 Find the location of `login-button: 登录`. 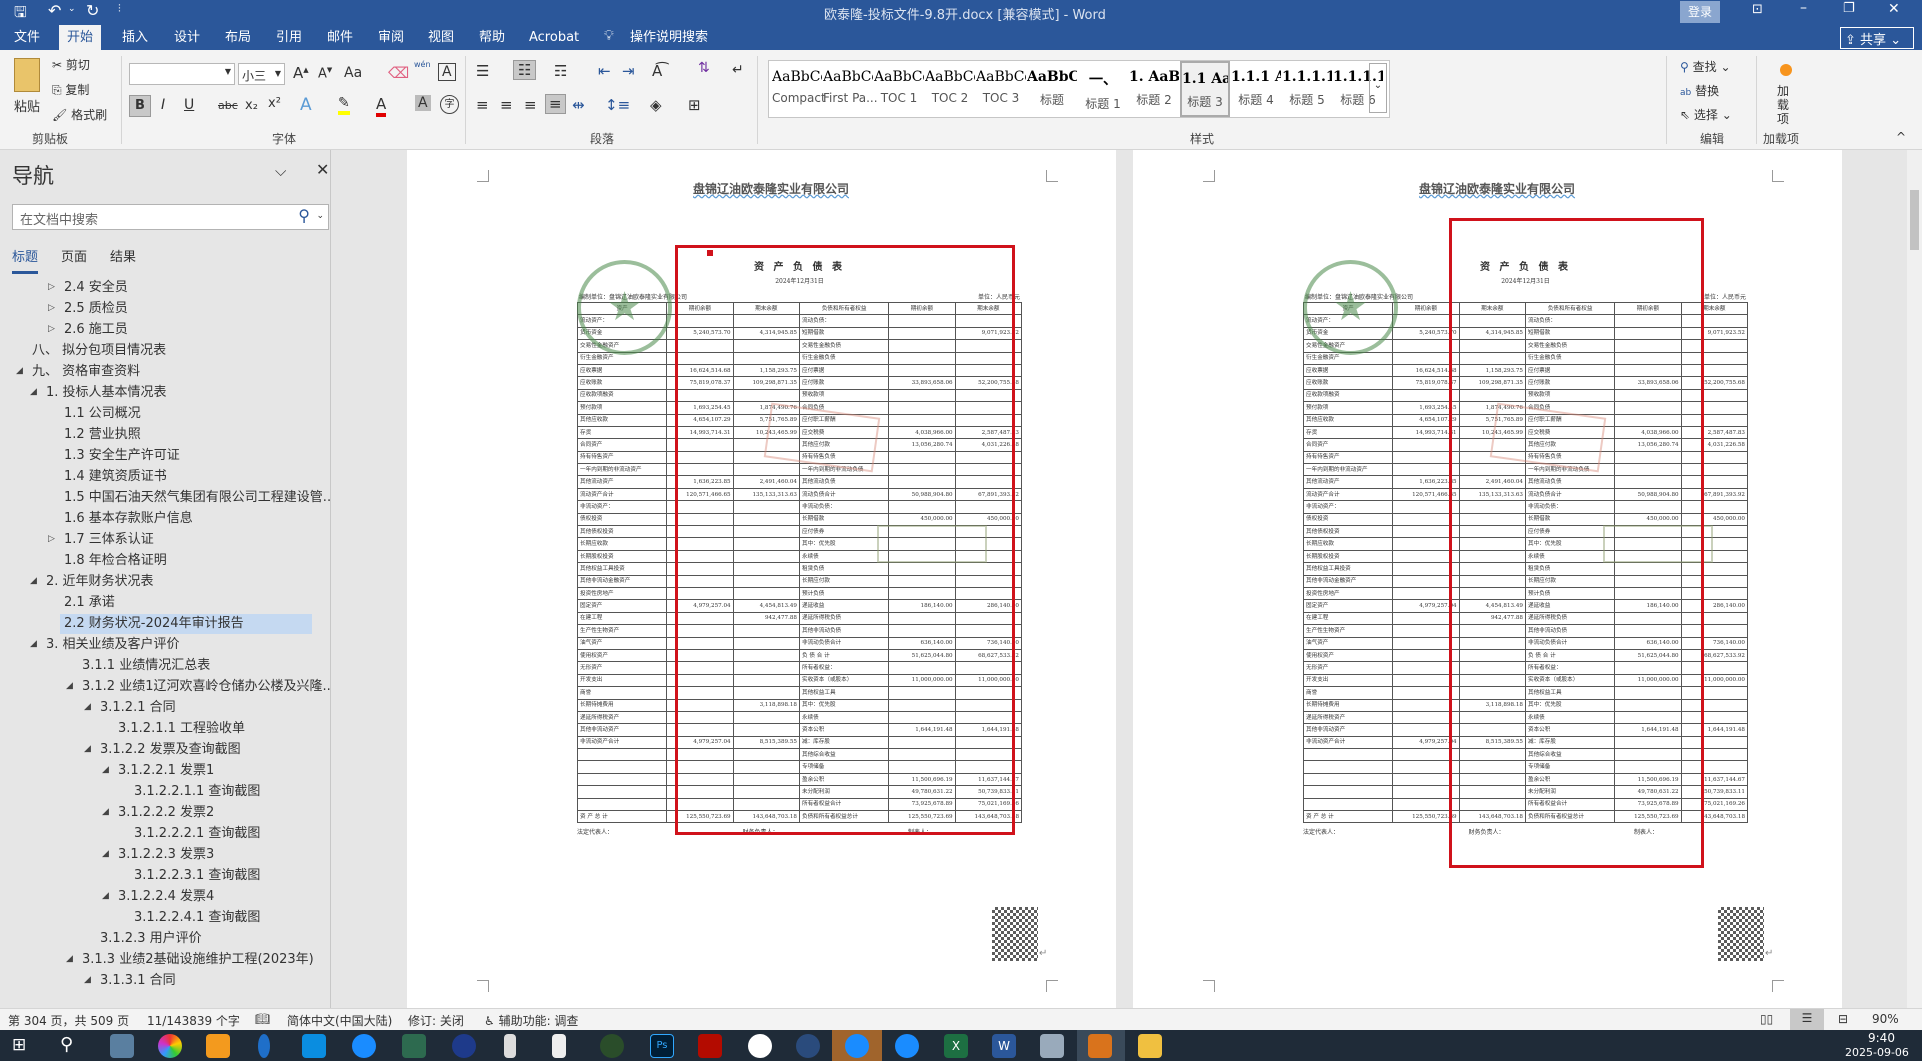

login-button: 登录 is located at coordinates (1700, 12).